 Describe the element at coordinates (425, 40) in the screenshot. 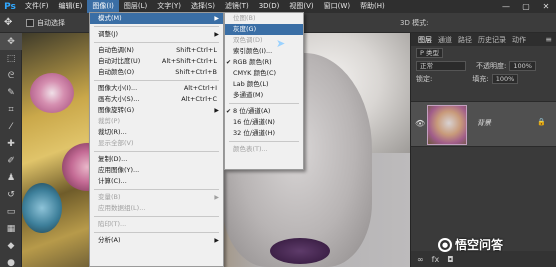

I see `tab-layers: 图层` at that location.